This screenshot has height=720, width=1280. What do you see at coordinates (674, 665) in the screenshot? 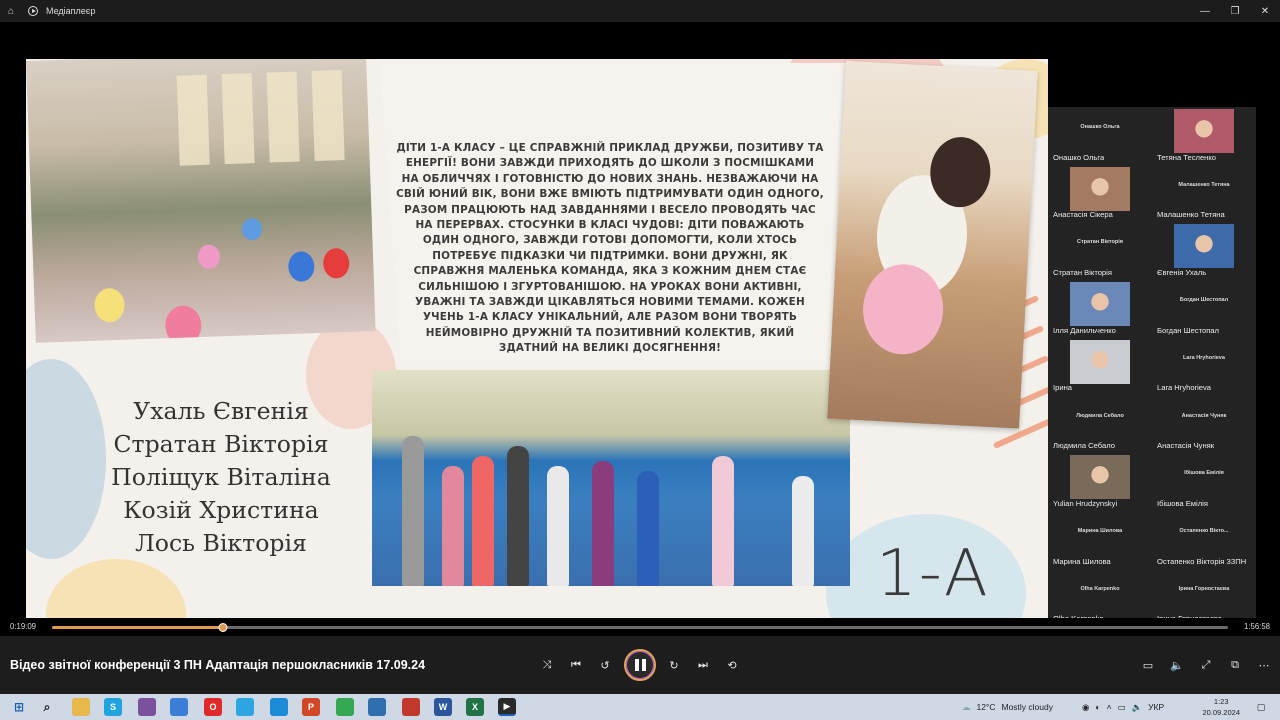
I see `forward-30-icon: ↻` at bounding box center [674, 665].